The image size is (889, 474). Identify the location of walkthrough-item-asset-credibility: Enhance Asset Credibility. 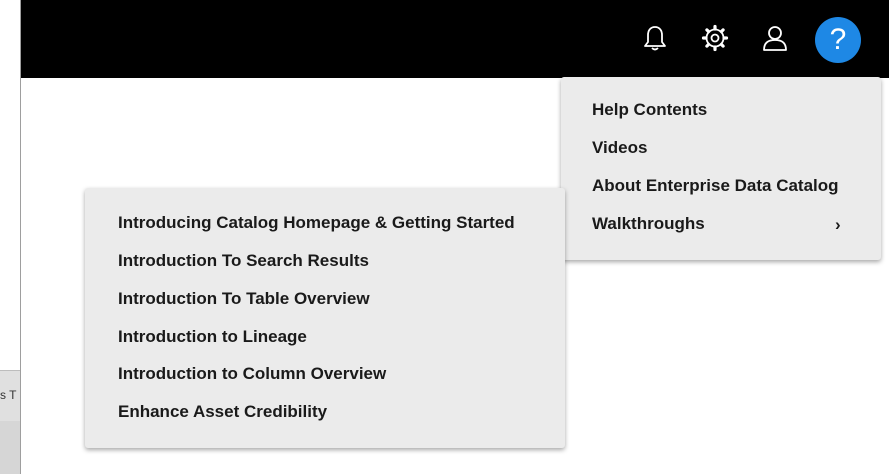
(222, 412).